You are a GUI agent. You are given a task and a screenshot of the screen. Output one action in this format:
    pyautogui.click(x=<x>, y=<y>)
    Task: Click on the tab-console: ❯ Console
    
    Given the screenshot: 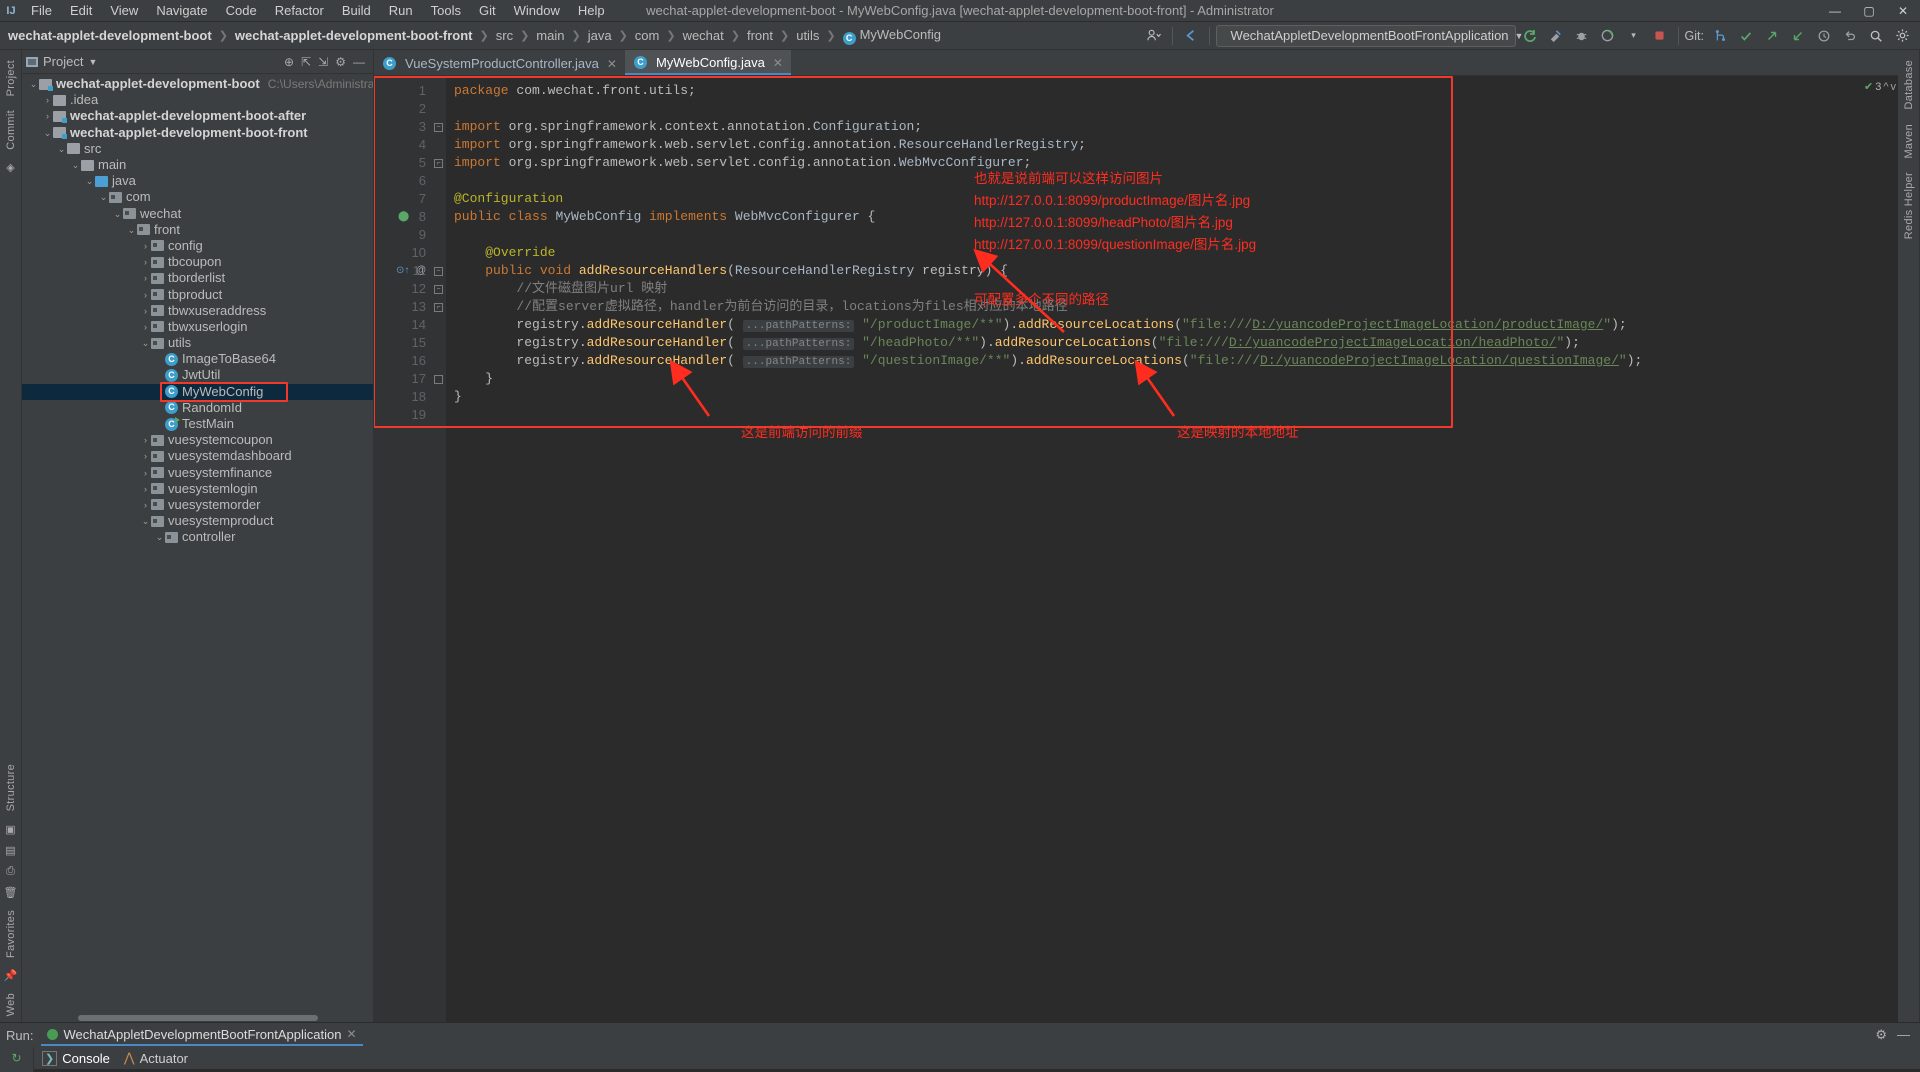 What is the action you would take?
    pyautogui.click(x=76, y=1058)
    